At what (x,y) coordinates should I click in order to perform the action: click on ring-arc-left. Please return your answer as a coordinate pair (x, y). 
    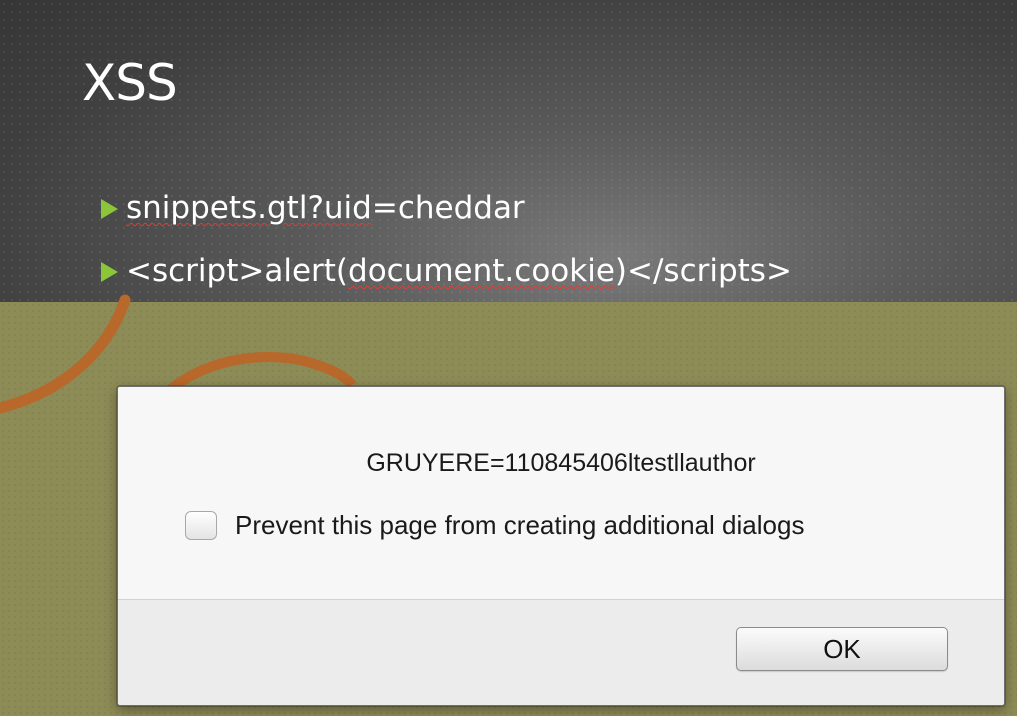
    Looking at the image, I should click on (65, 354).